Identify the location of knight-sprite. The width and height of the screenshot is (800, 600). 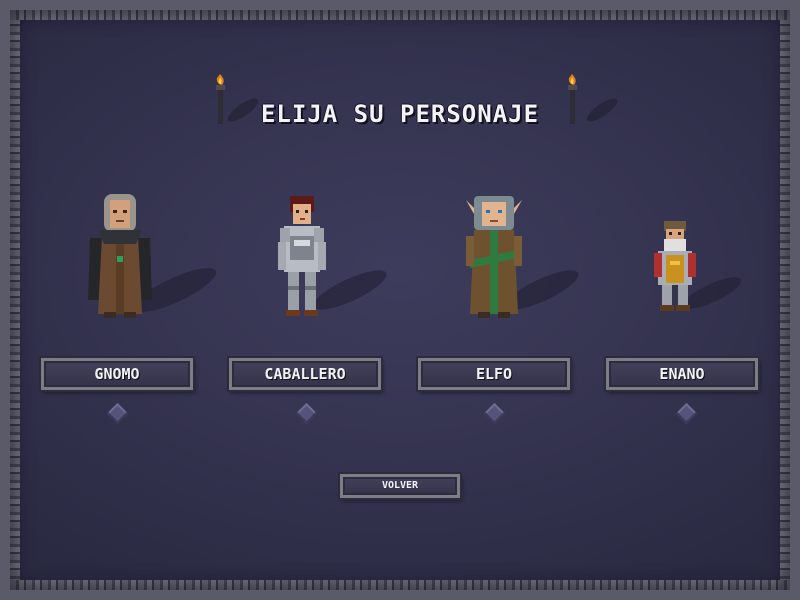
(345, 260).